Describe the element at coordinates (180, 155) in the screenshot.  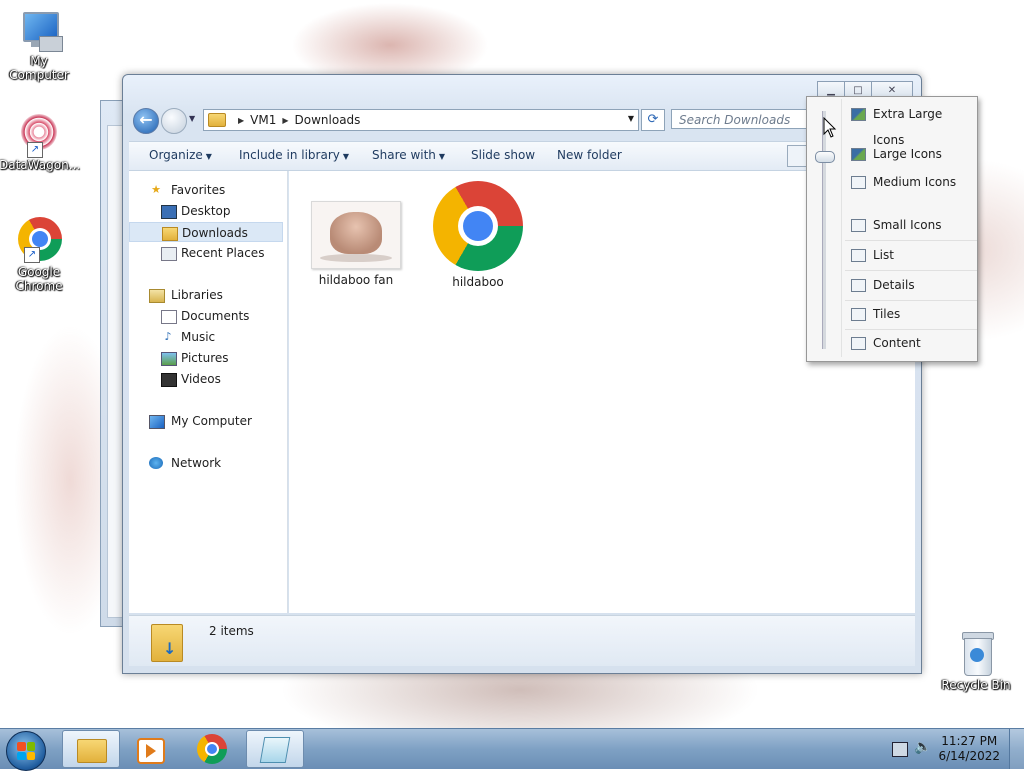
I see `organize-button: Organize ▼` at that location.